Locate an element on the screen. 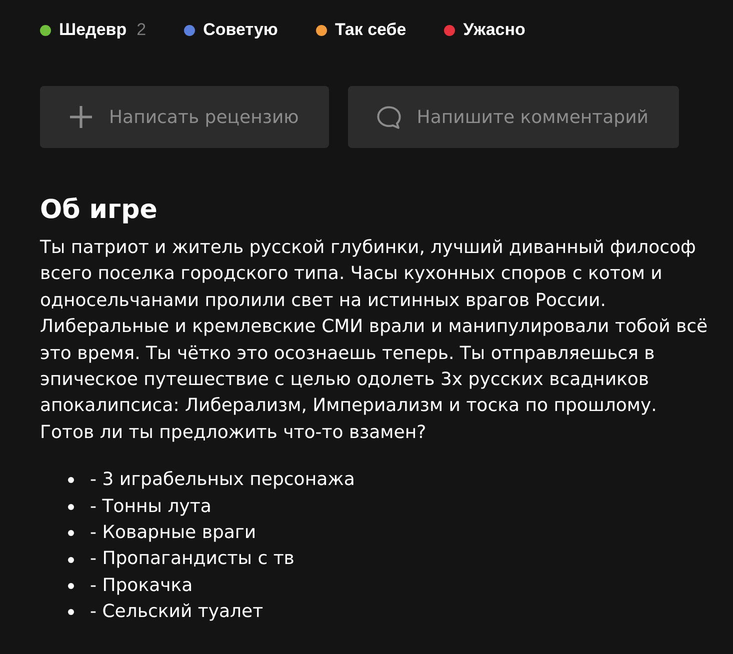  section-title: Об игре is located at coordinates (99, 210).